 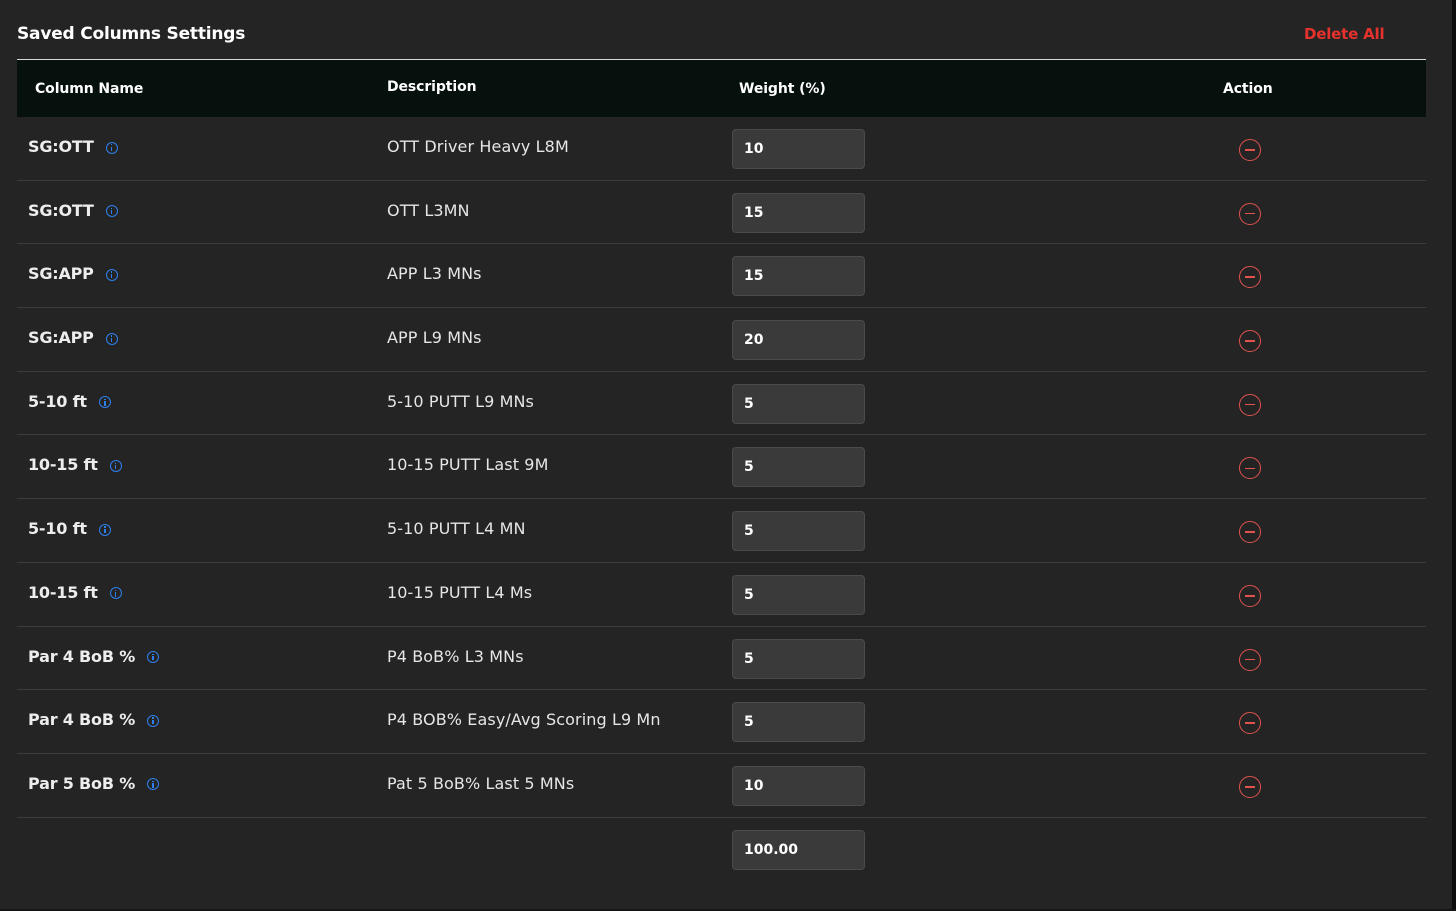 I want to click on page-title: Saved Columns Settings, so click(x=131, y=34).